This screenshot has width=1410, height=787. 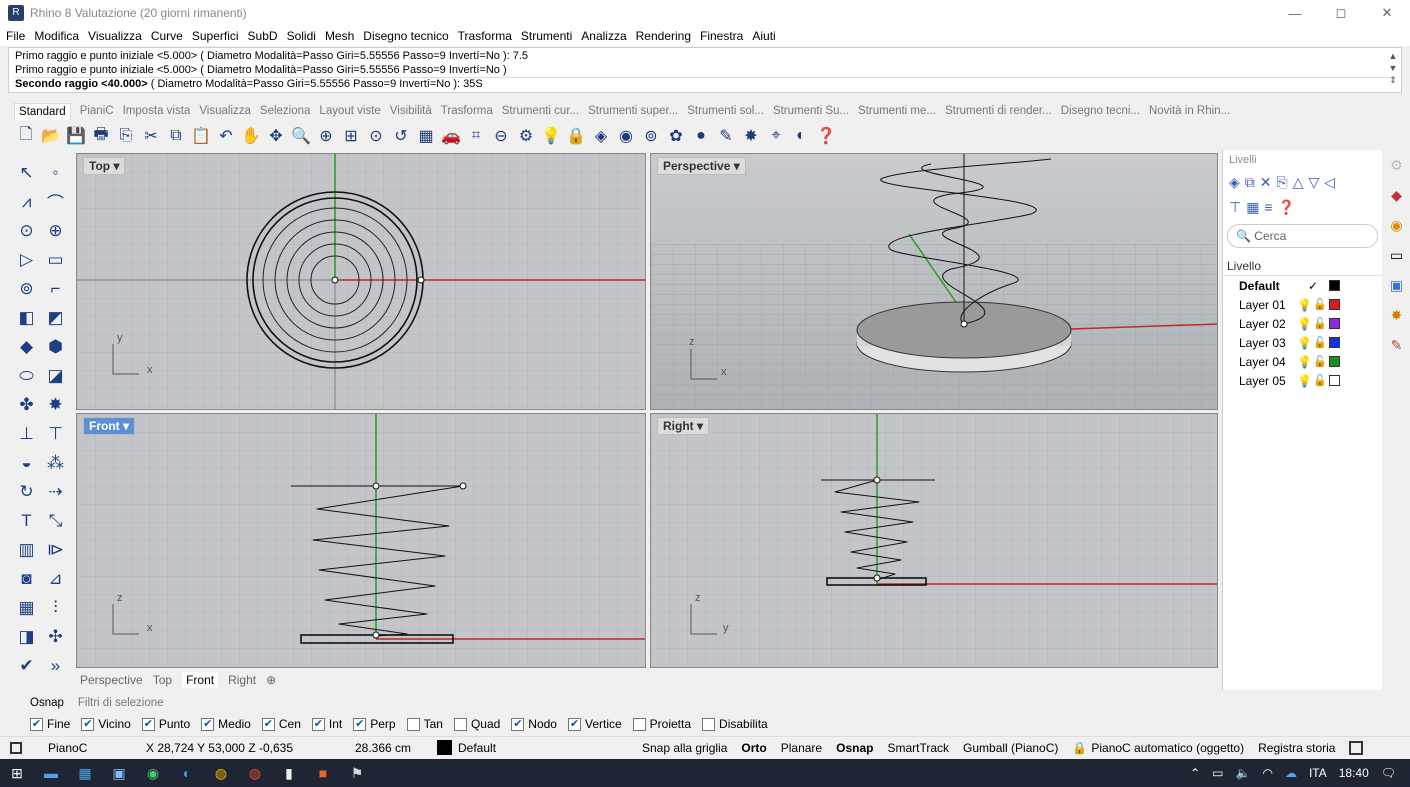 I want to click on vptab-top: Top, so click(x=162, y=680).